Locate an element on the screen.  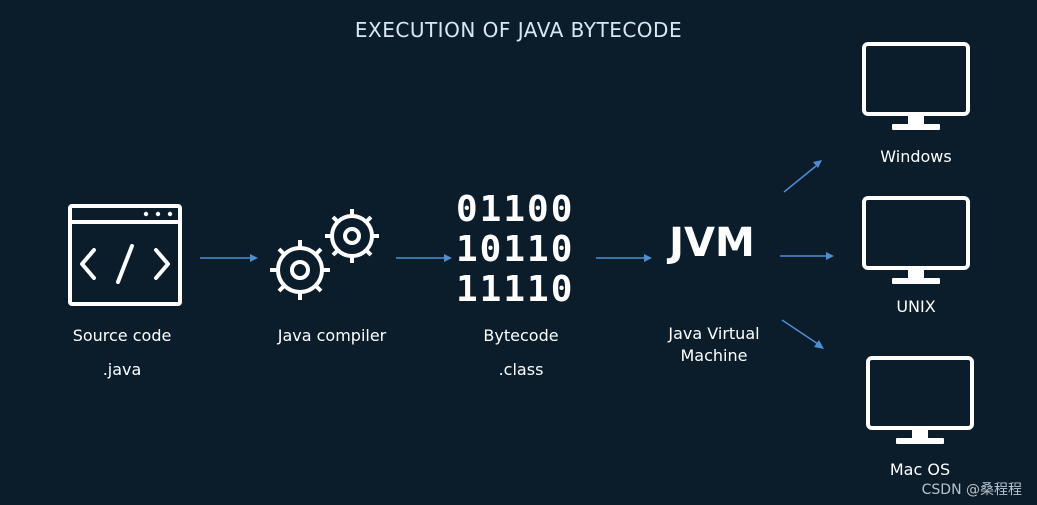
bytecode-binary: 01100 10110 11110 is located at coordinates (526, 250).